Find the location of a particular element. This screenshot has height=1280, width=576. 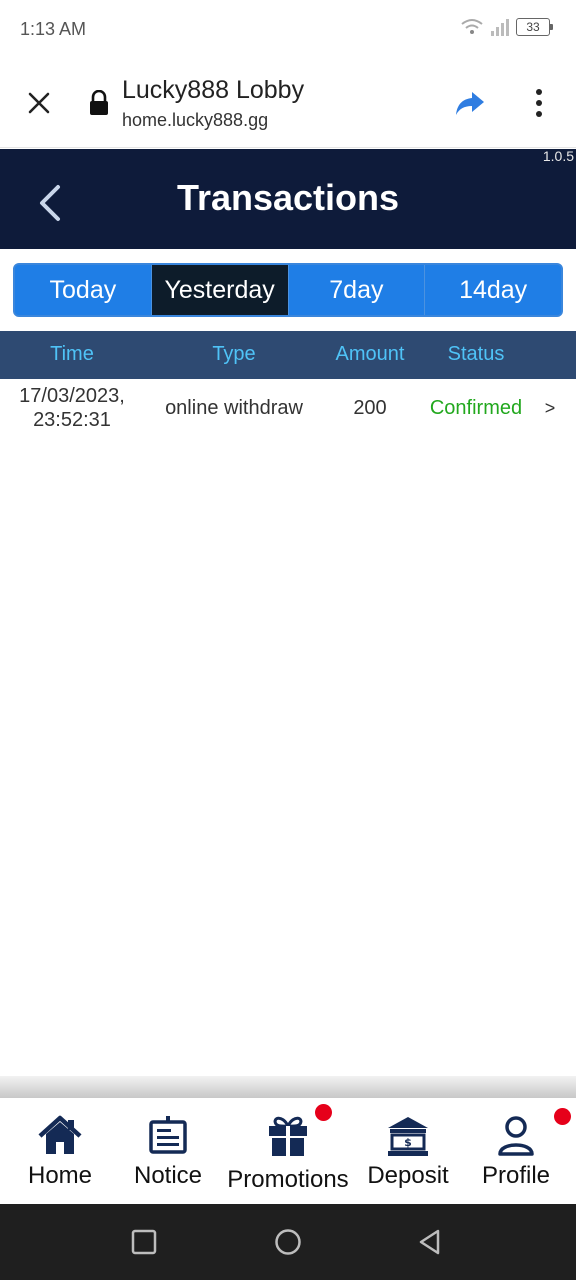

page-title: Transactions is located at coordinates (288, 197).